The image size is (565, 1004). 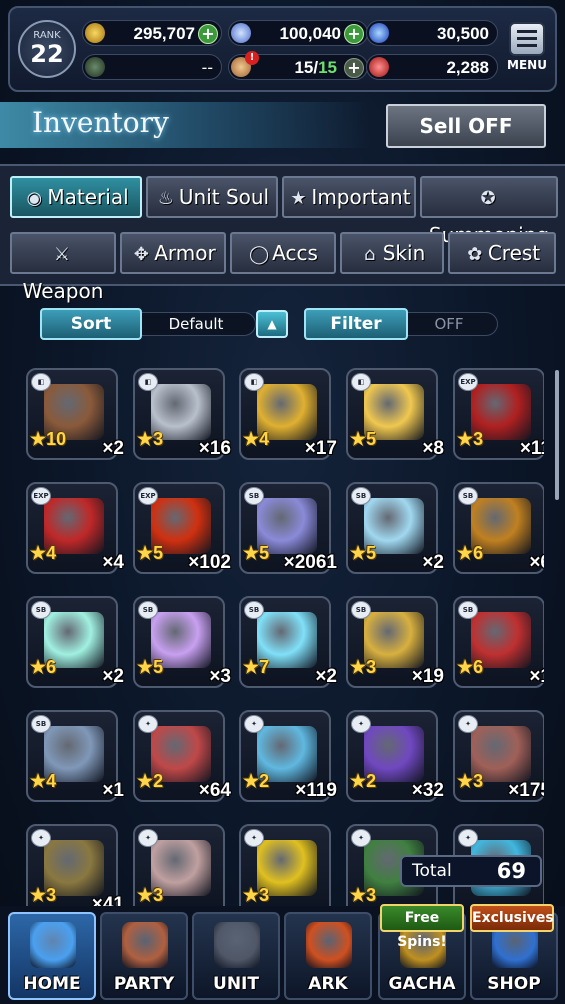 I want to click on blue-orb-icon, so click(x=379, y=33).